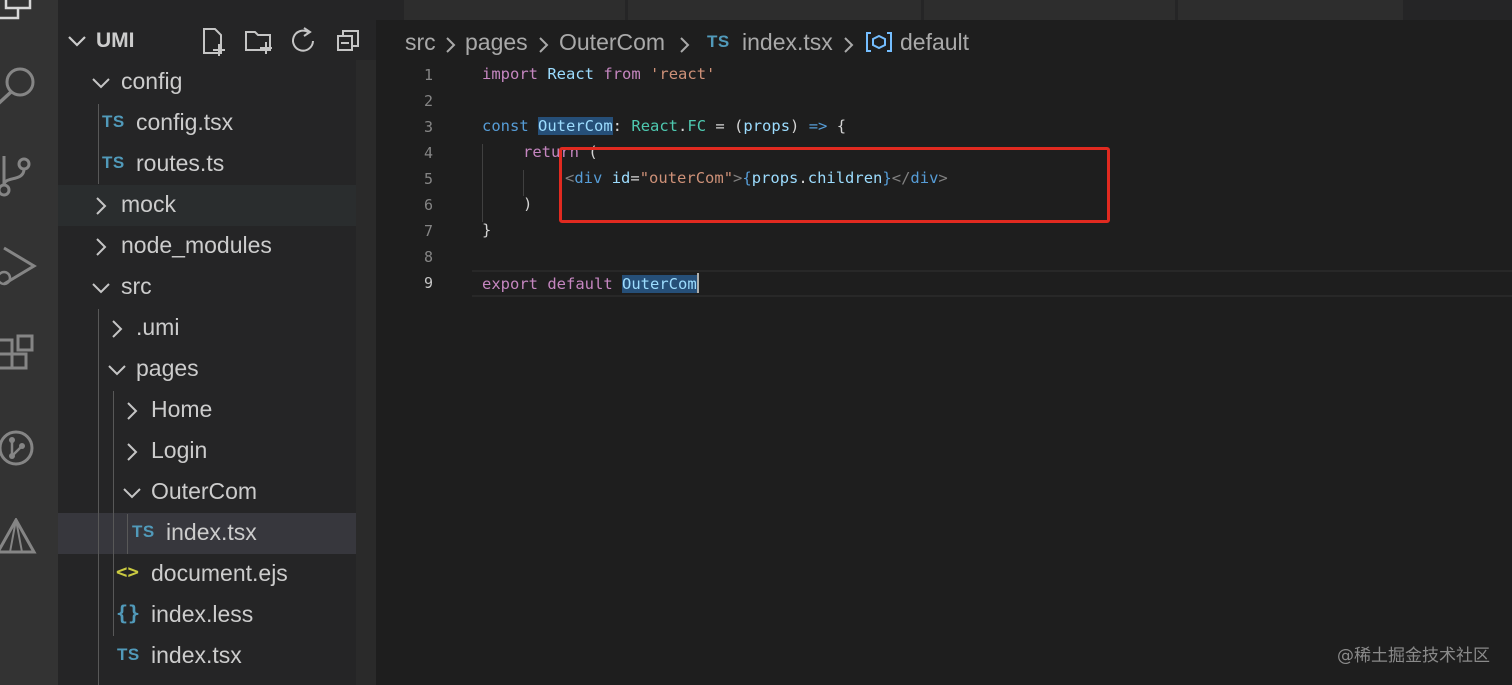  What do you see at coordinates (834, 185) in the screenshot?
I see `annotation-highlight-box` at bounding box center [834, 185].